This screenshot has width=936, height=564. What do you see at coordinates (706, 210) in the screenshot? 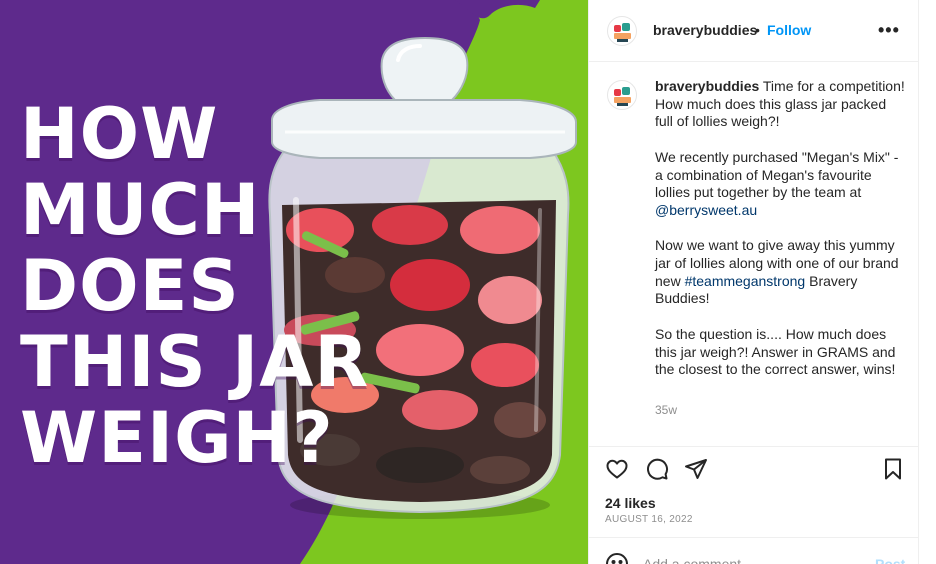
I see `mention-link: @berrysweet.au` at bounding box center [706, 210].